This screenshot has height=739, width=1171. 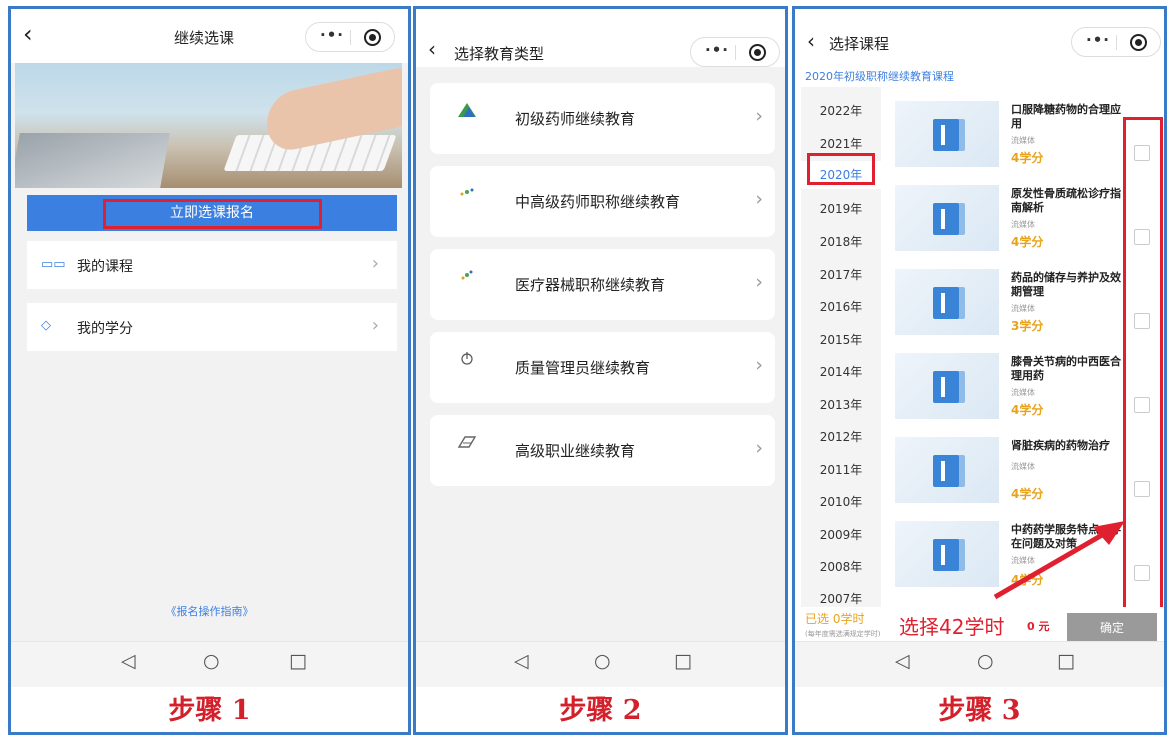 What do you see at coordinates (602, 284) in the screenshot?
I see `edu-type-card: 医疗器械职称继续教育 ›` at bounding box center [602, 284].